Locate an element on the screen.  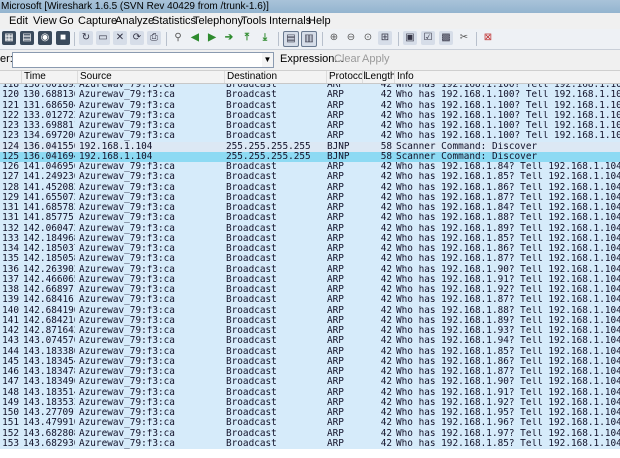
menu-help: Help is located at coordinates (319, 21).